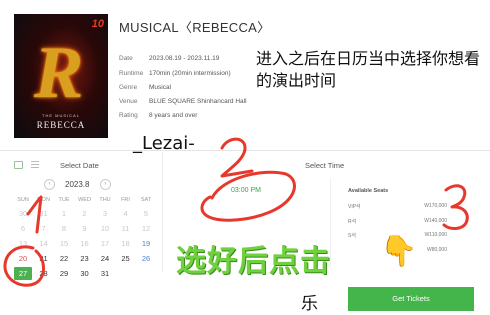  Describe the element at coordinates (248, 196) in the screenshot. I see `circle-around-time` at that location.